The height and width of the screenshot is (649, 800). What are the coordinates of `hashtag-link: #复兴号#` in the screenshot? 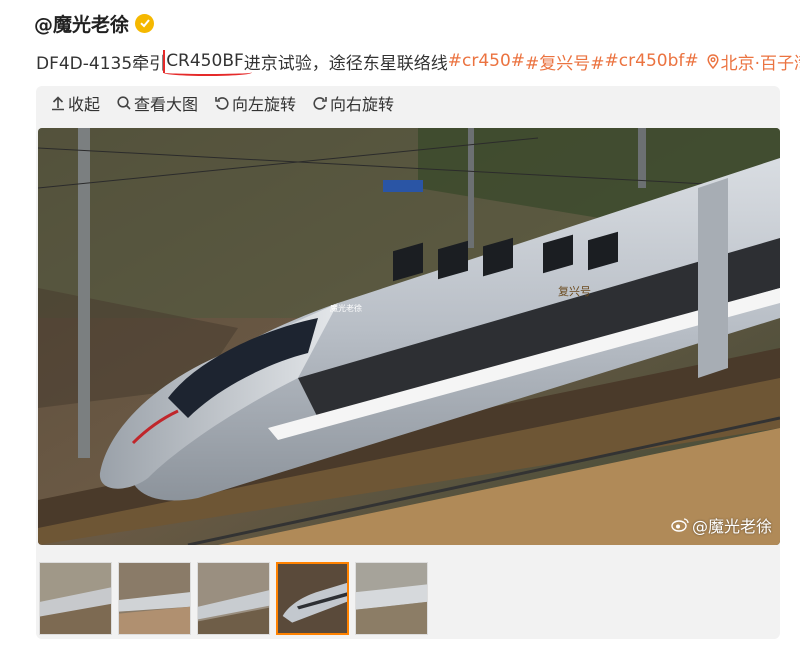 It's located at (565, 61).